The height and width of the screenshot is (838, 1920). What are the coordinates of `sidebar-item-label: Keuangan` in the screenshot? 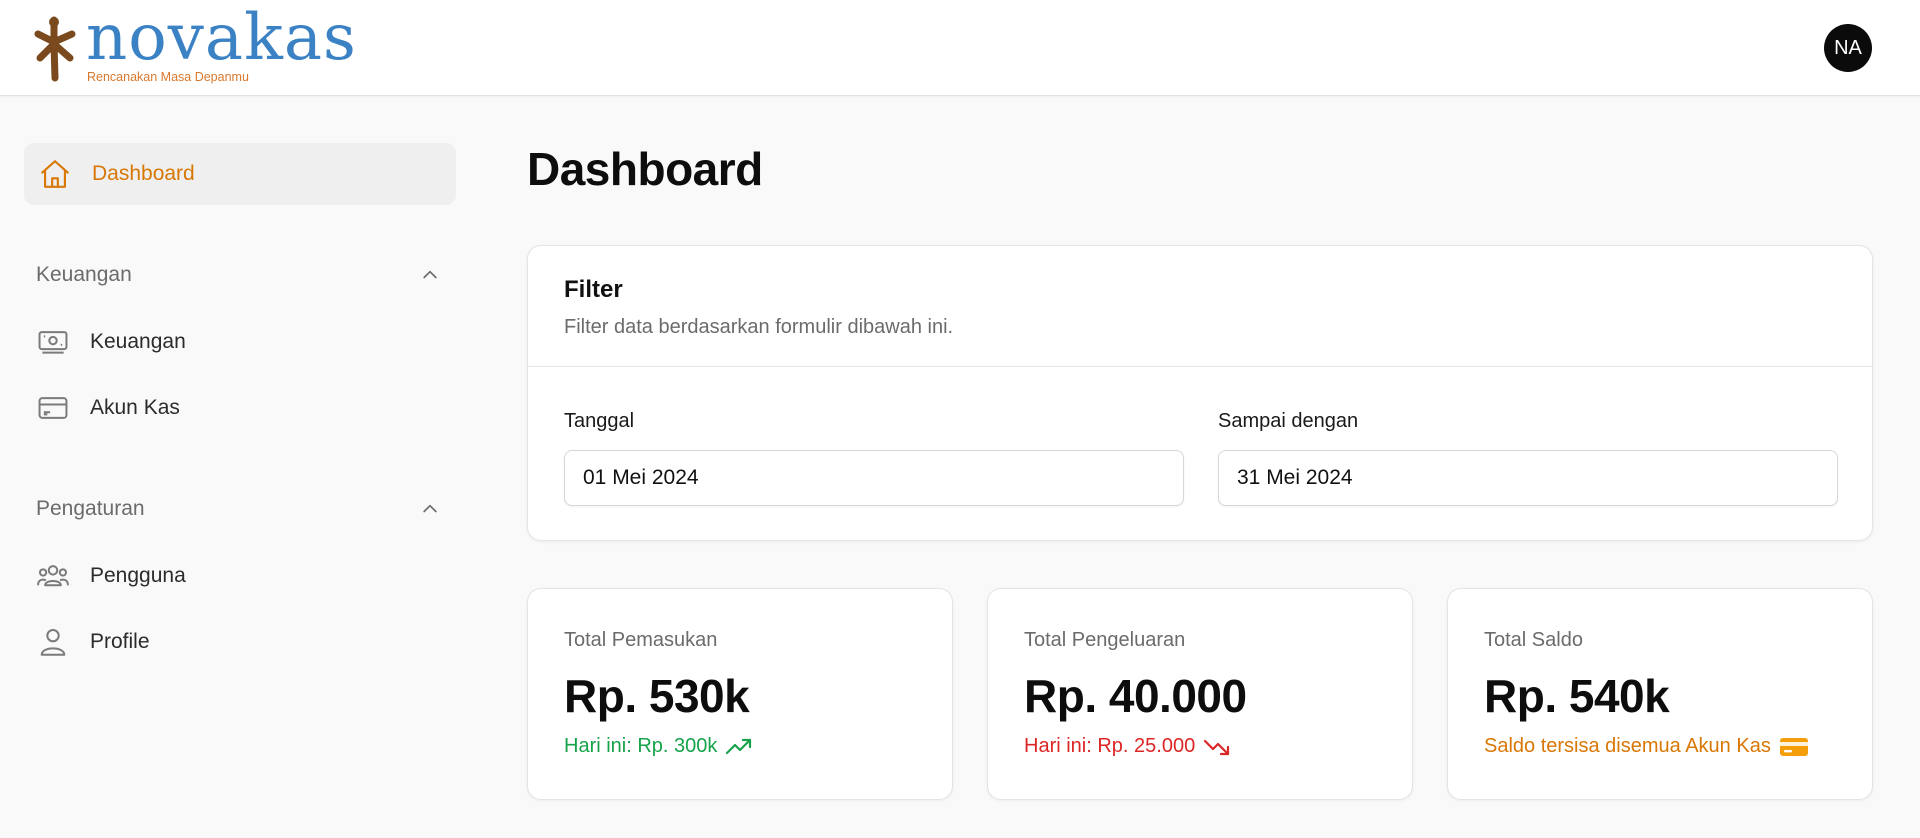 It's located at (138, 341).